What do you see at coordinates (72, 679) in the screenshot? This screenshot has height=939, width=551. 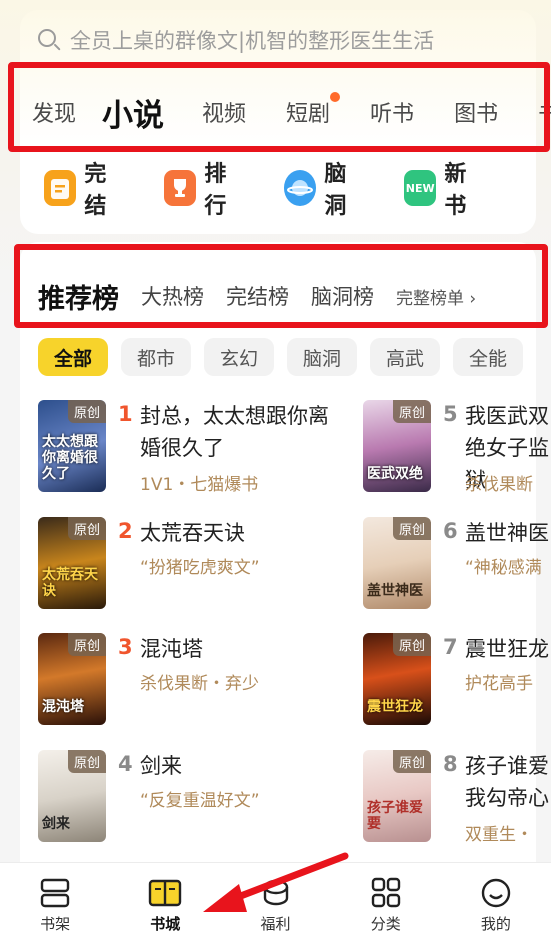 I see `book-cover: 原创 混沌塔` at bounding box center [72, 679].